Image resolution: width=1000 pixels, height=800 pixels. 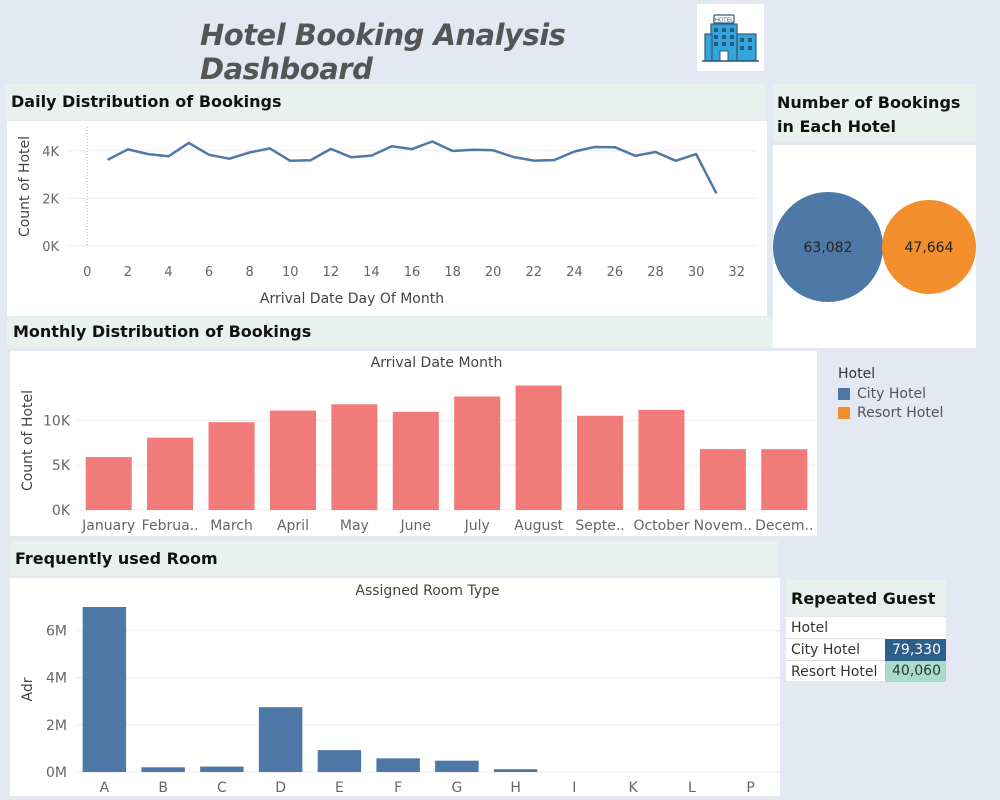 I want to click on monthly-y-axis-label: Count of Hotel, so click(x=28, y=440).